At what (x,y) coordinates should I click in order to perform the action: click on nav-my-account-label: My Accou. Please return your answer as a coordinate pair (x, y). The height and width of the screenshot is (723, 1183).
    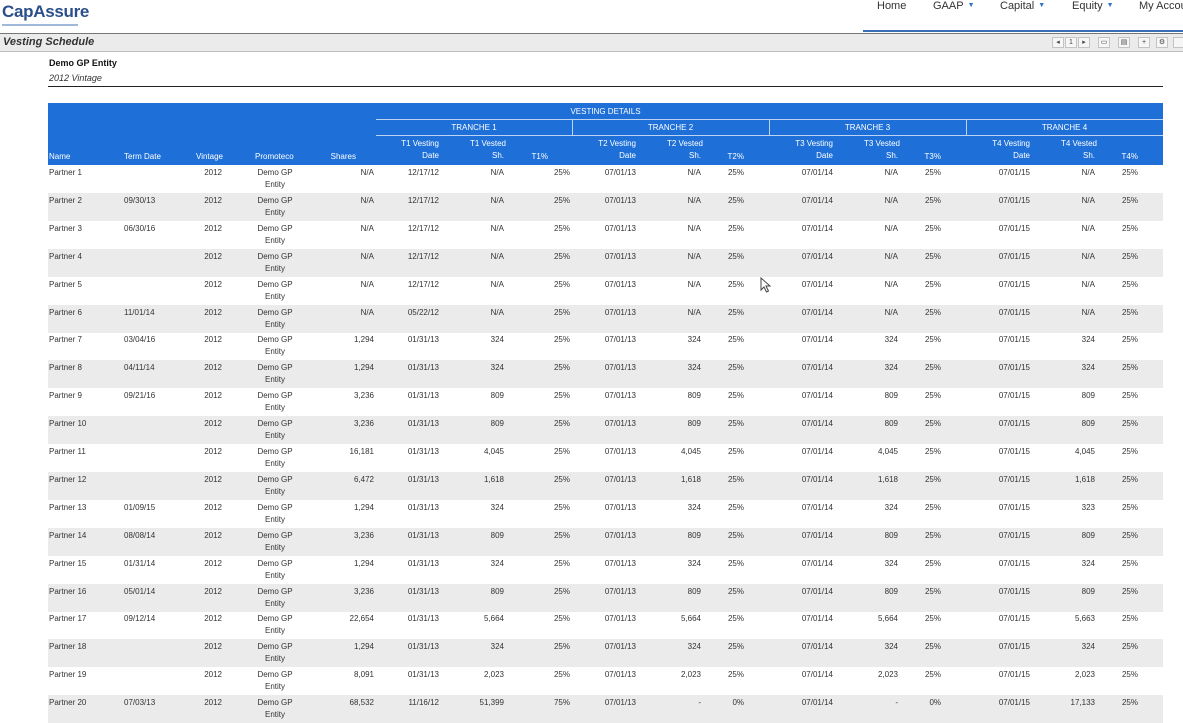
    Looking at the image, I should click on (1161, 6).